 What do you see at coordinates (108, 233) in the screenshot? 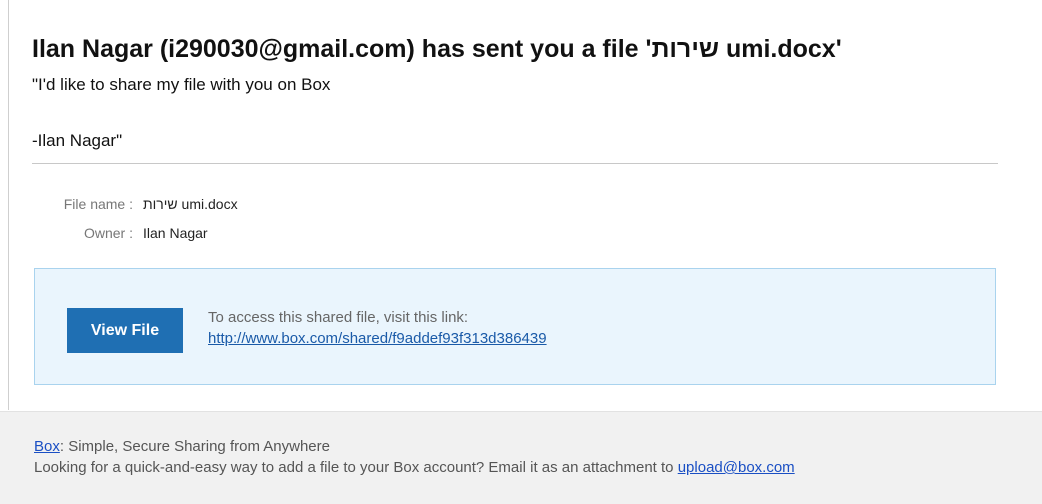
I see `owner-label: Owner :` at bounding box center [108, 233].